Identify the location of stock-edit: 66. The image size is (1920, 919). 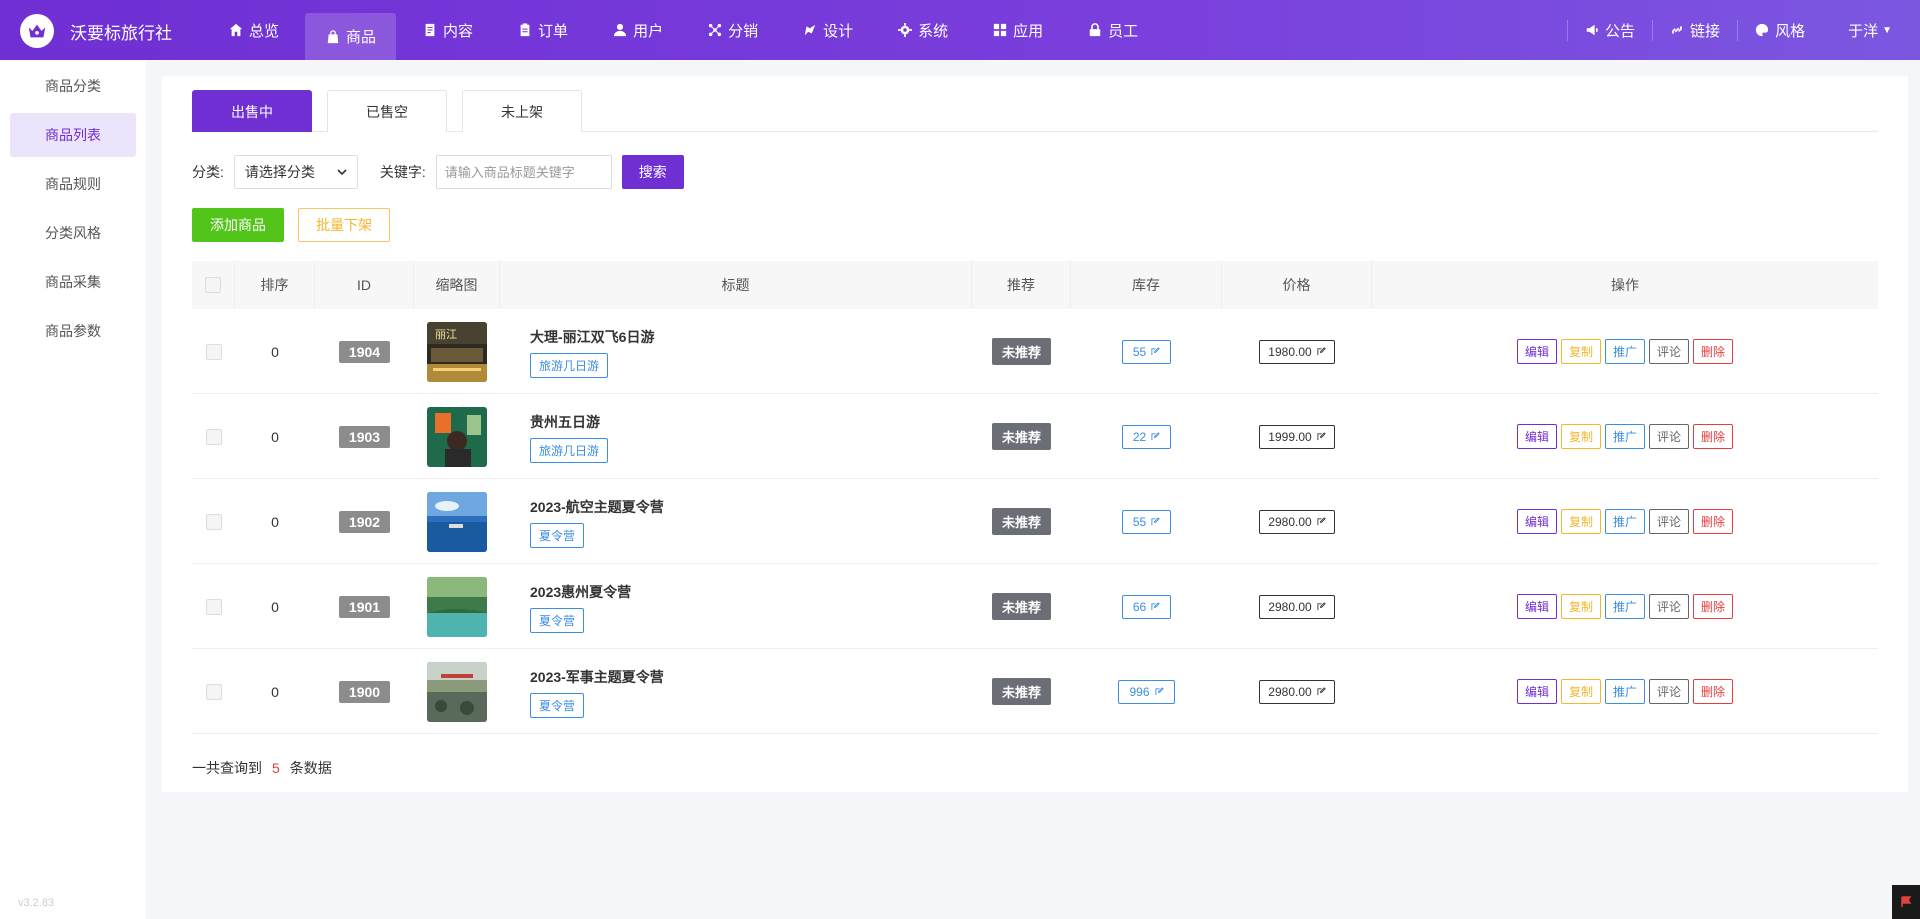
(1146, 606).